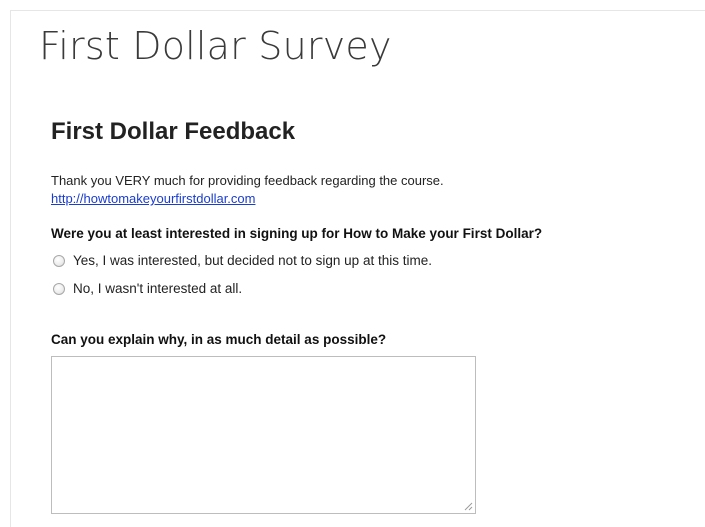 The width and height of the screenshot is (705, 527). I want to click on frame-border-left, so click(10, 268).